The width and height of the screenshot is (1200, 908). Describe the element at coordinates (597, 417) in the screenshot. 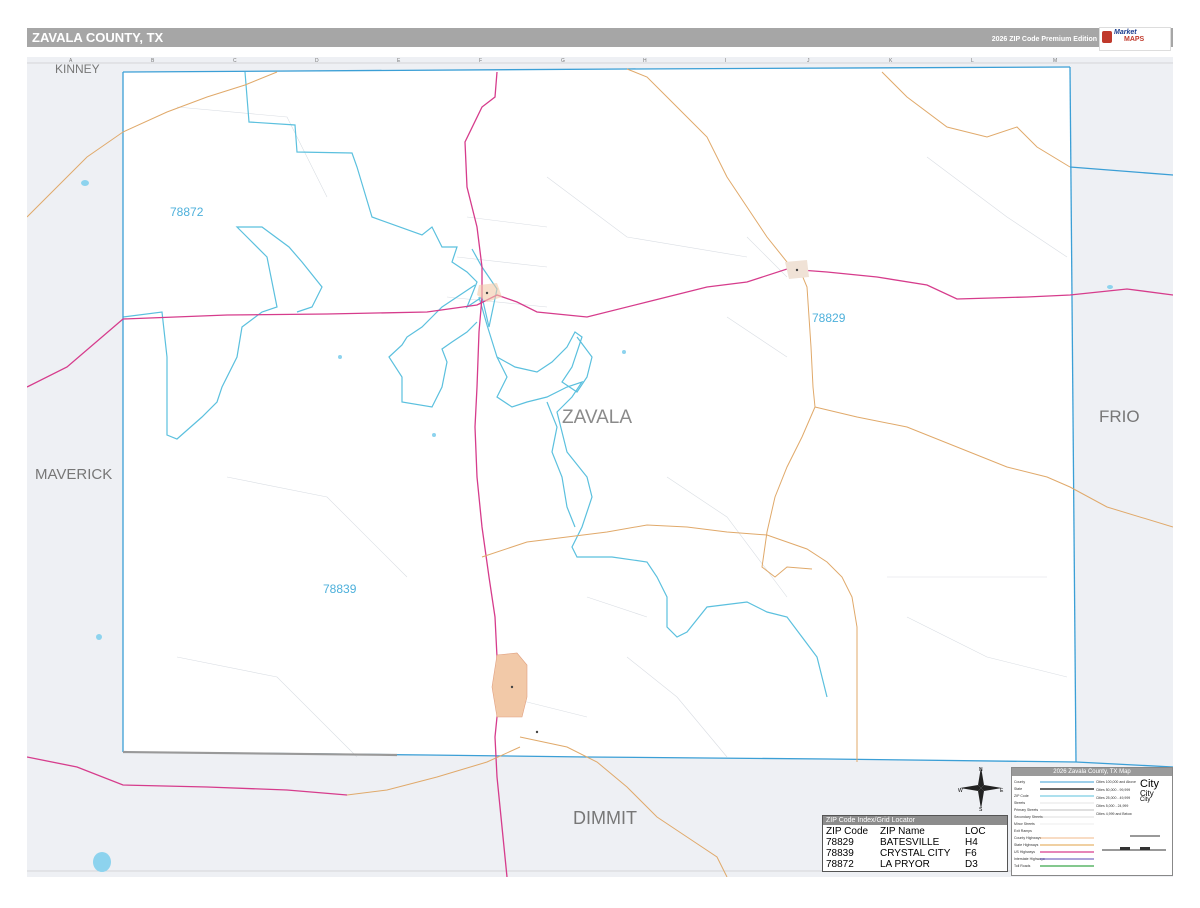

I see `label-zavala: ZAVALA` at that location.